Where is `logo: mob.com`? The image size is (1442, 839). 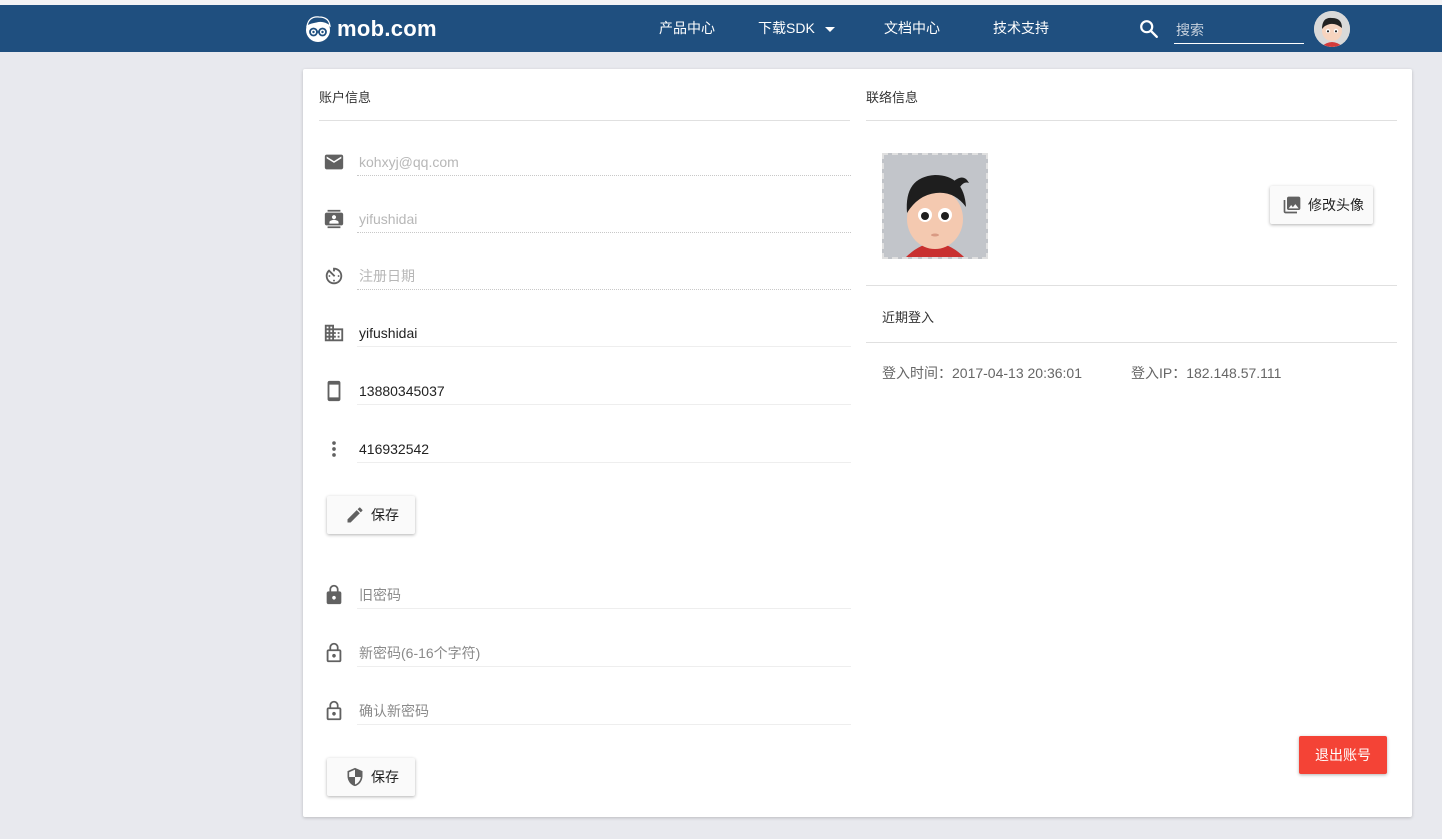 logo: mob.com is located at coordinates (370, 29).